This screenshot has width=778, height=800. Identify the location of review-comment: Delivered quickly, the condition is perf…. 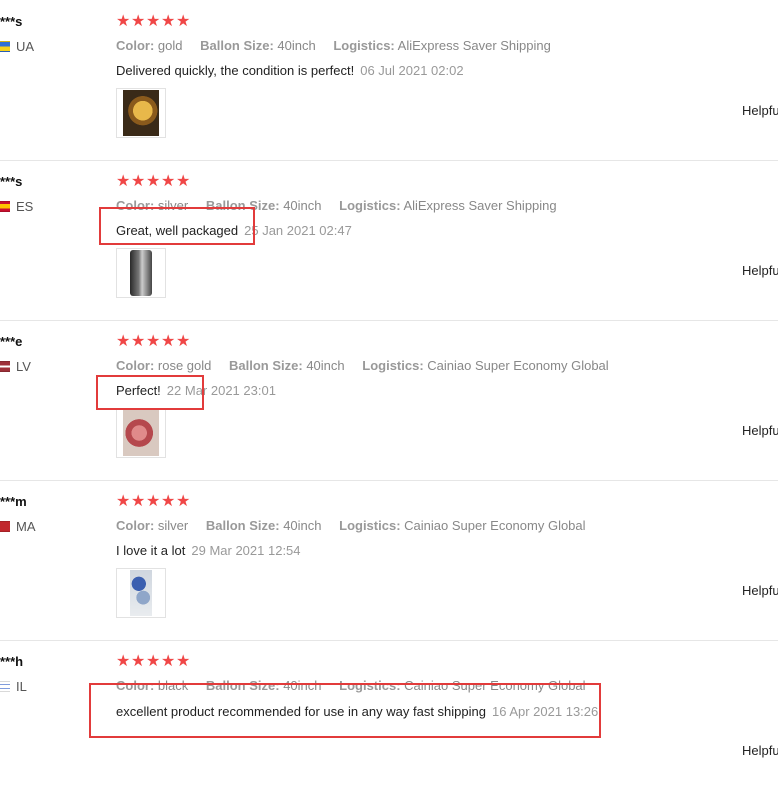
(290, 70).